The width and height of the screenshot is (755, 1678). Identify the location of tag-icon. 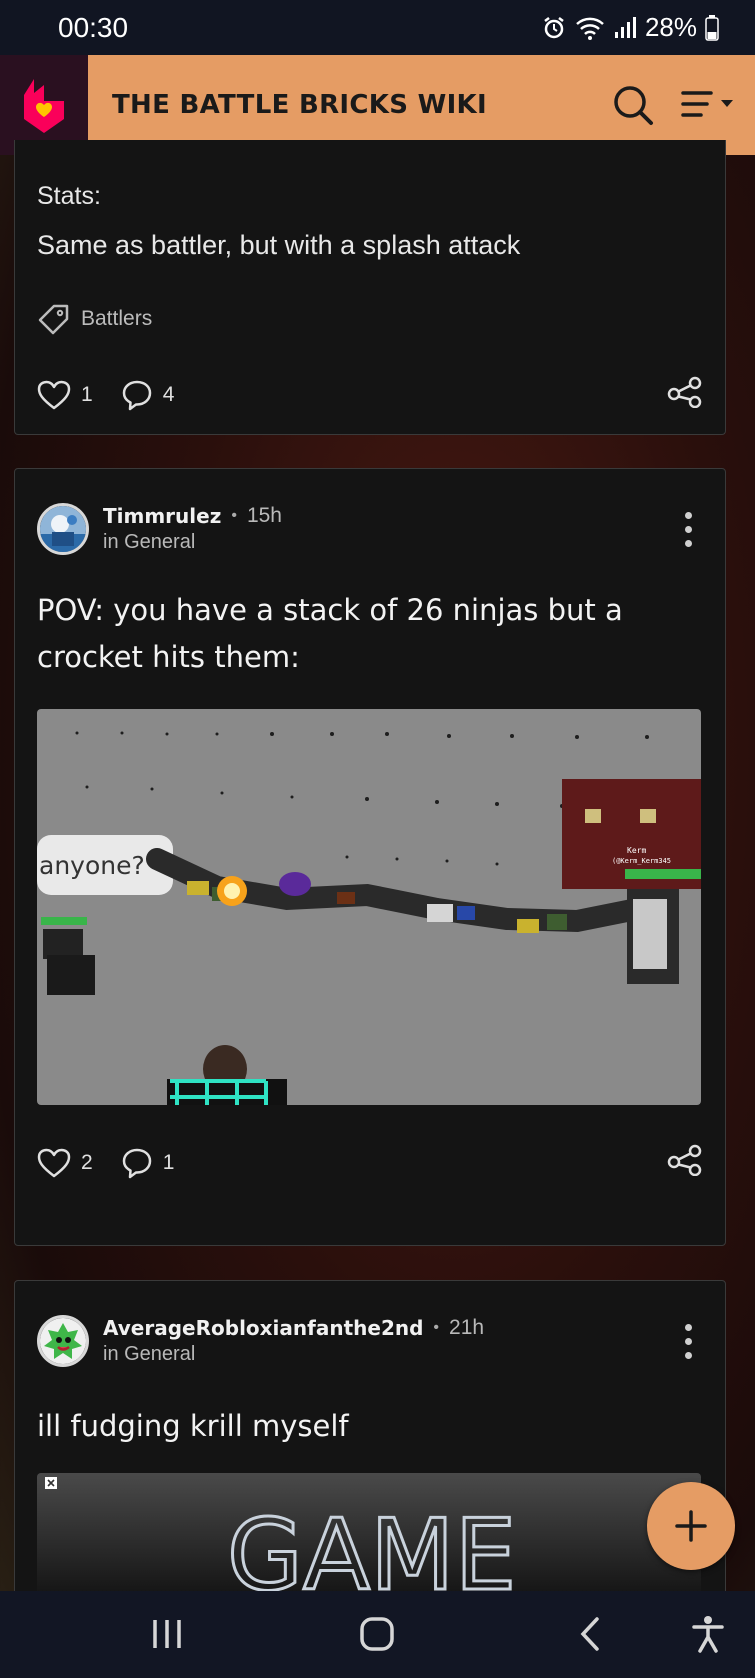
(53, 319).